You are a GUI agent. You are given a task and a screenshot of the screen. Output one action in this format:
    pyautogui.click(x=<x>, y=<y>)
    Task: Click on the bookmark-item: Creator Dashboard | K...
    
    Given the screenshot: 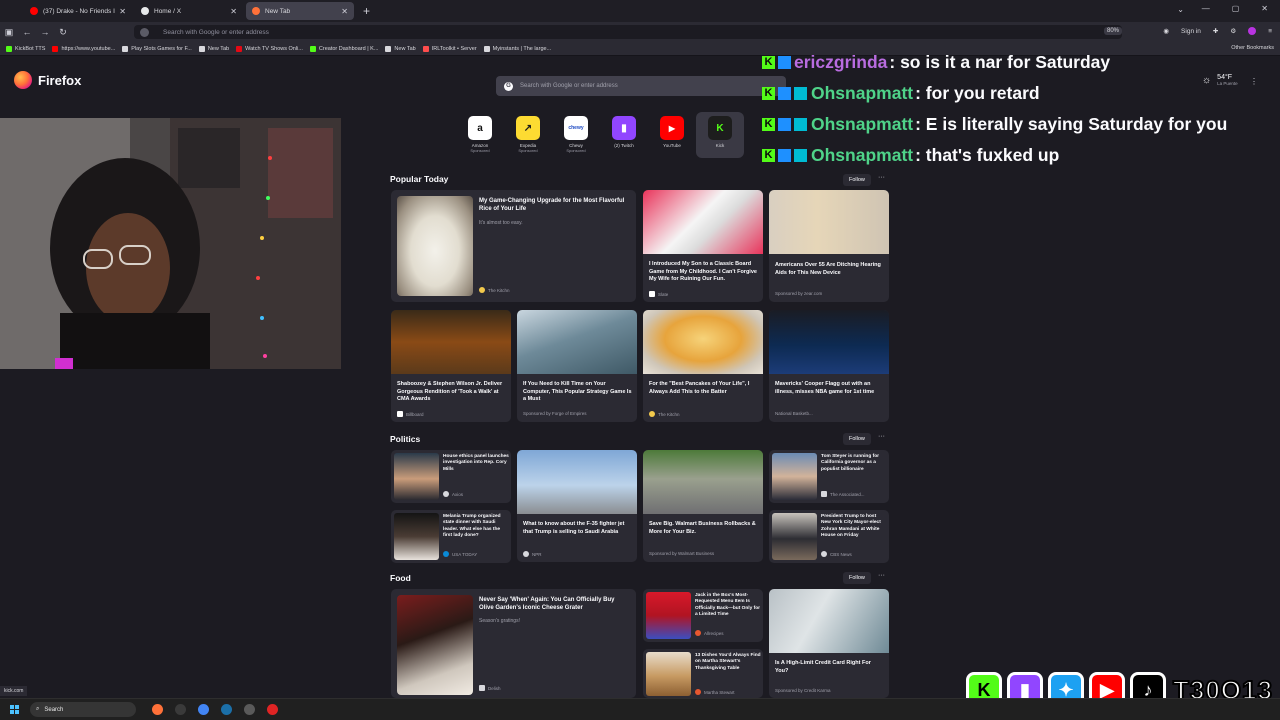 What is the action you would take?
    pyautogui.click(x=343, y=48)
    